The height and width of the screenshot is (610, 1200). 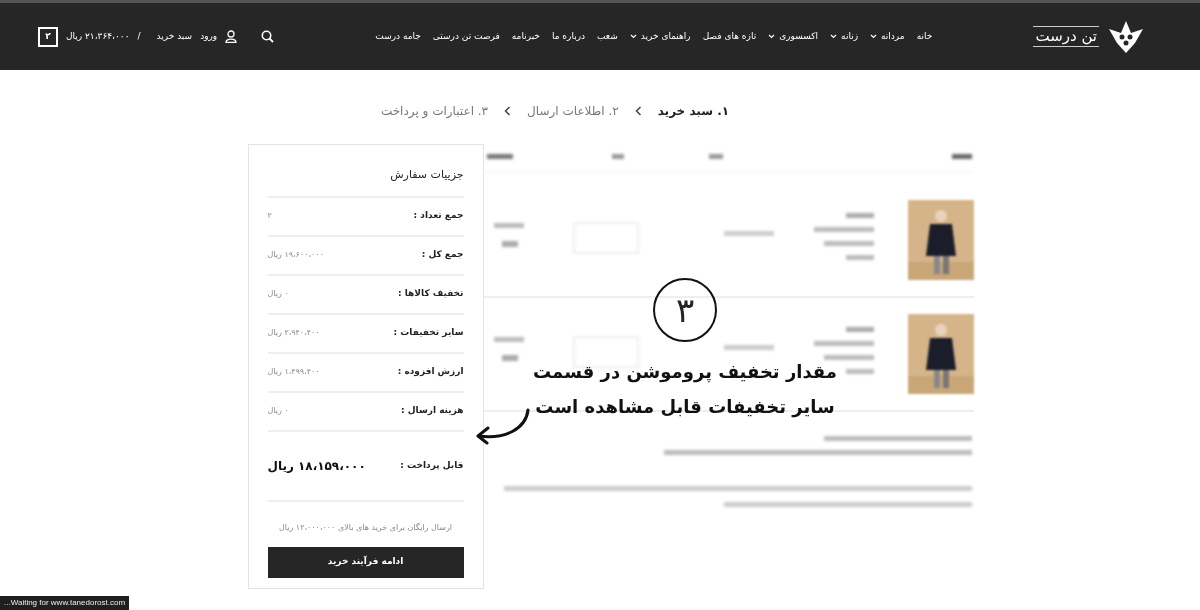 What do you see at coordinates (365, 562) in the screenshot?
I see `continue-button: ادامه فرآیند خرید` at bounding box center [365, 562].